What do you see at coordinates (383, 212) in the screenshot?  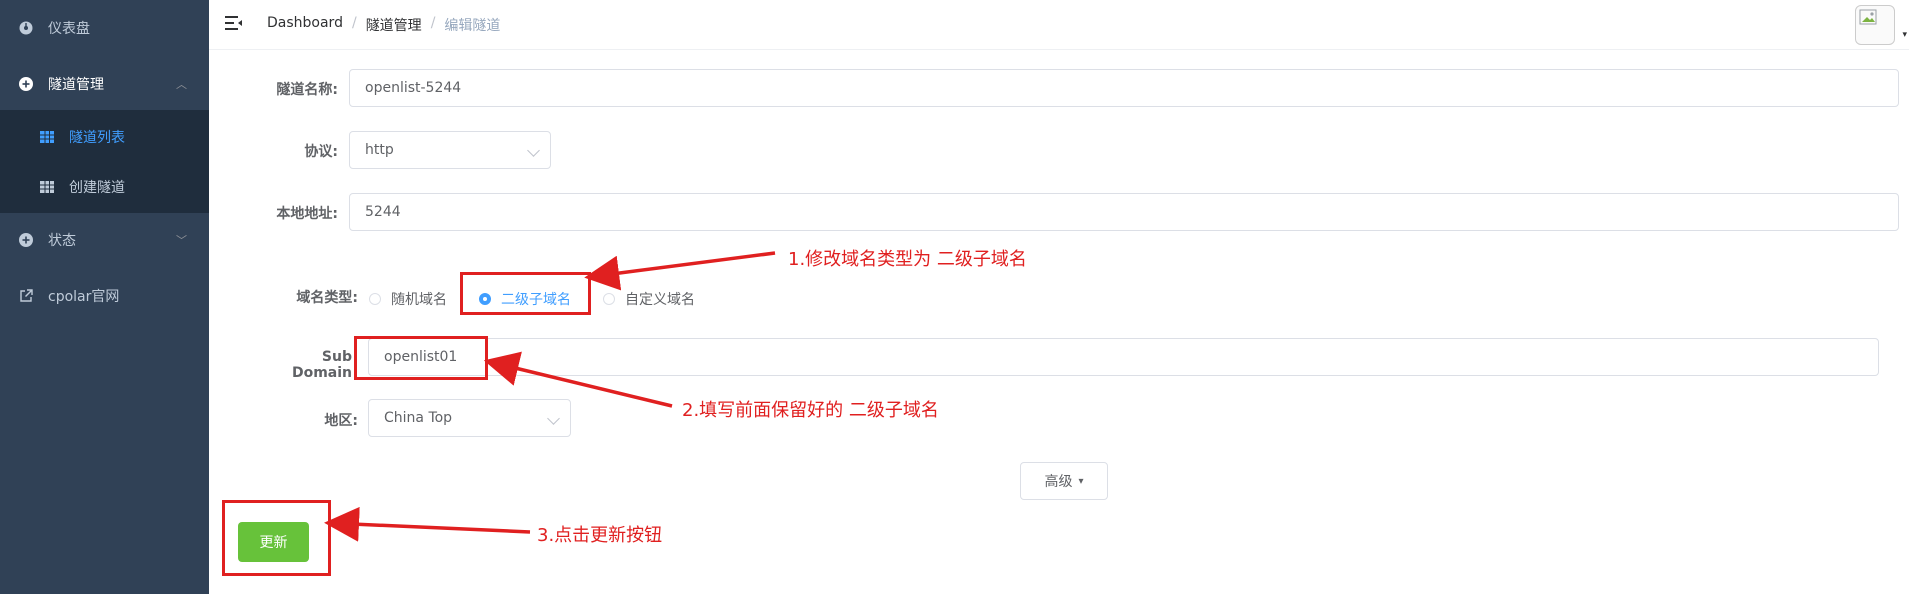 I see `local-address-value: 5244` at bounding box center [383, 212].